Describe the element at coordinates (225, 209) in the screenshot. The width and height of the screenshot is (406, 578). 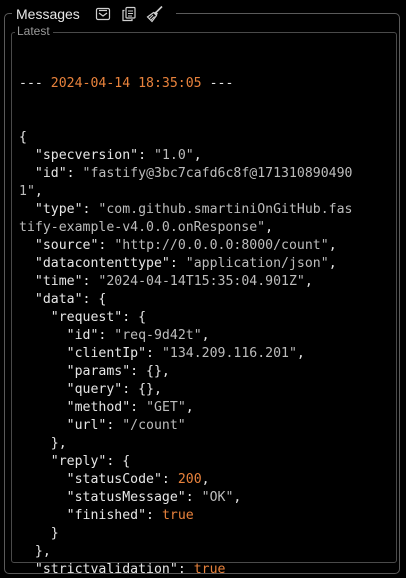
I see `json-string: "com.github.smartiniOnGitHub.fas` at that location.